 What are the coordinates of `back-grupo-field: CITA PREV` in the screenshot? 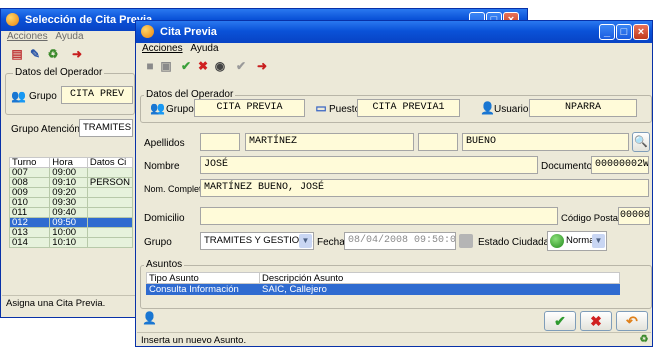 It's located at (97, 95).